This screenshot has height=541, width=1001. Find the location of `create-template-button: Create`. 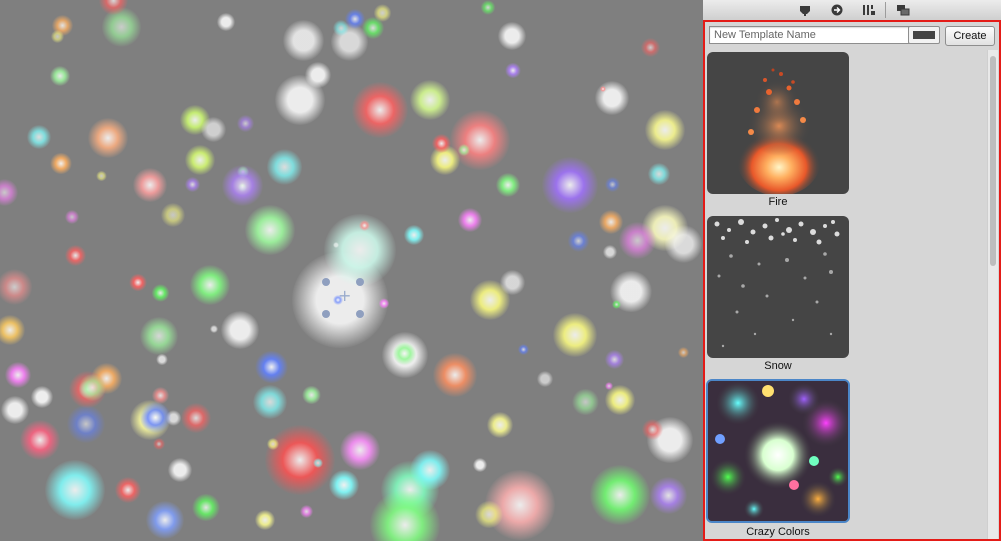

create-template-button: Create is located at coordinates (970, 36).